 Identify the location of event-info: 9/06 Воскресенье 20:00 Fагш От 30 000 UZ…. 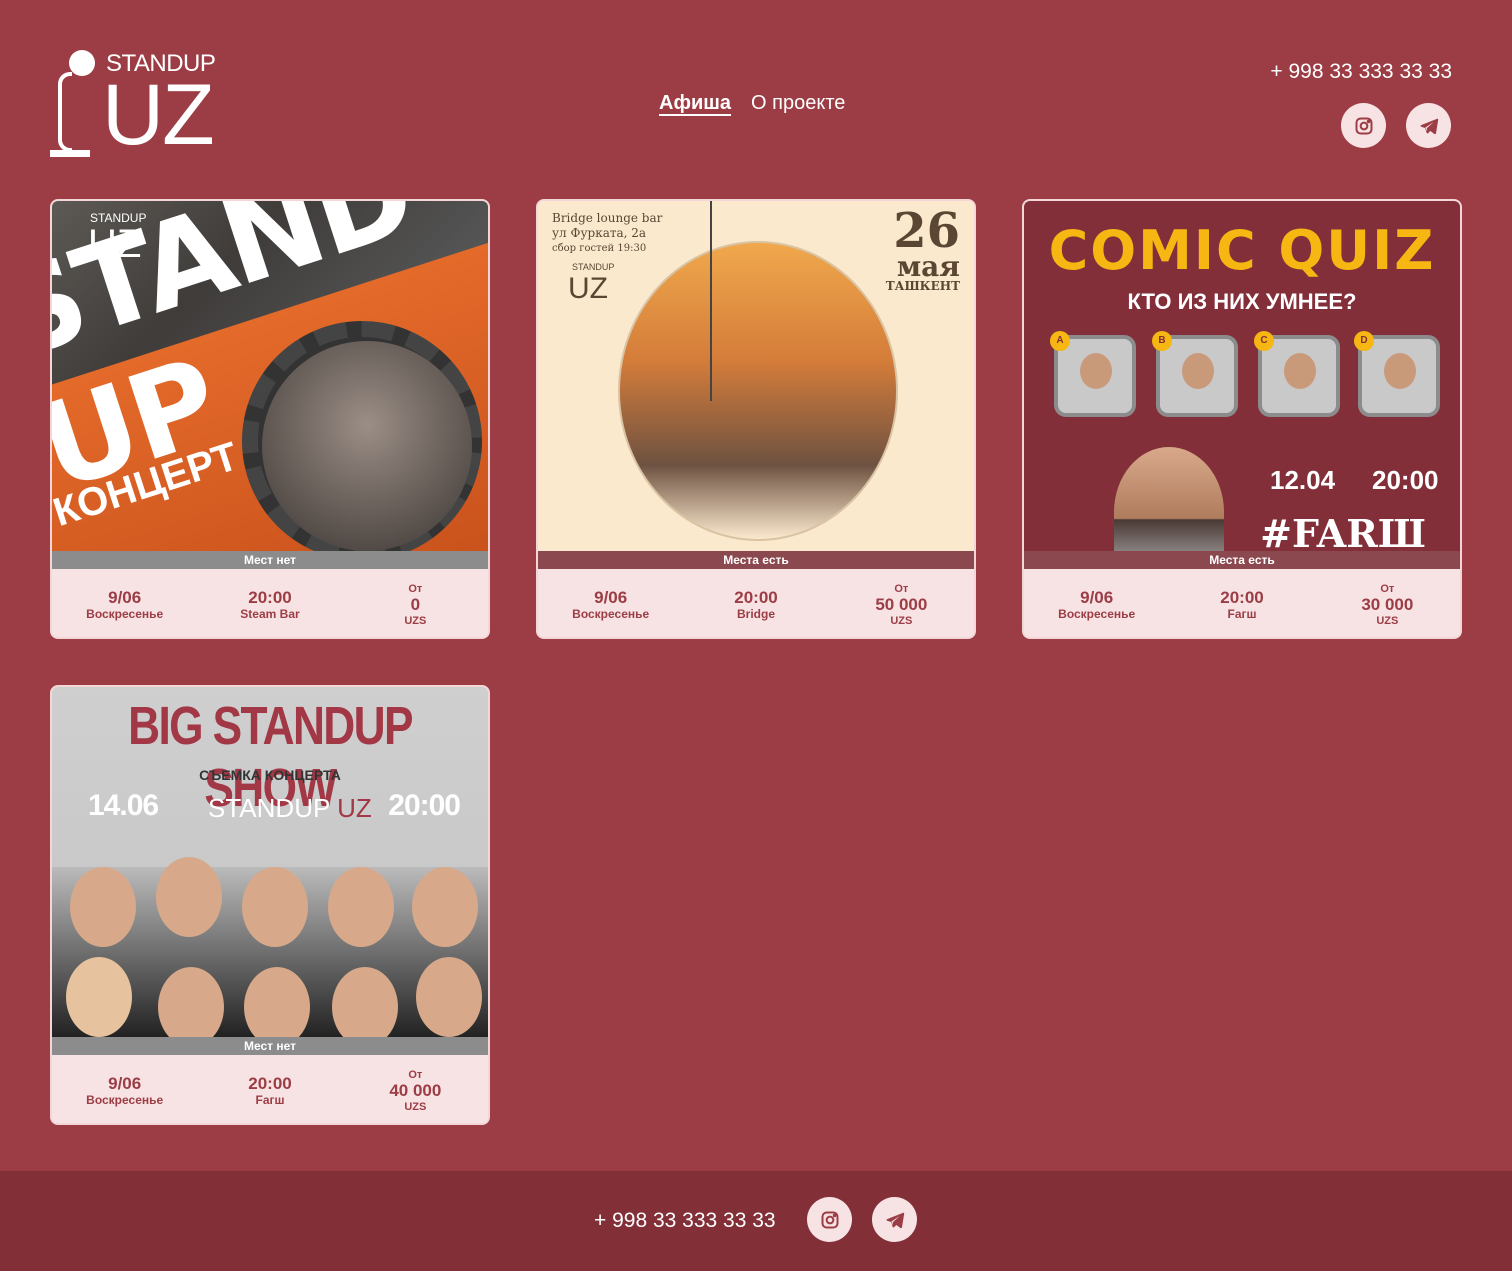
(1242, 603).